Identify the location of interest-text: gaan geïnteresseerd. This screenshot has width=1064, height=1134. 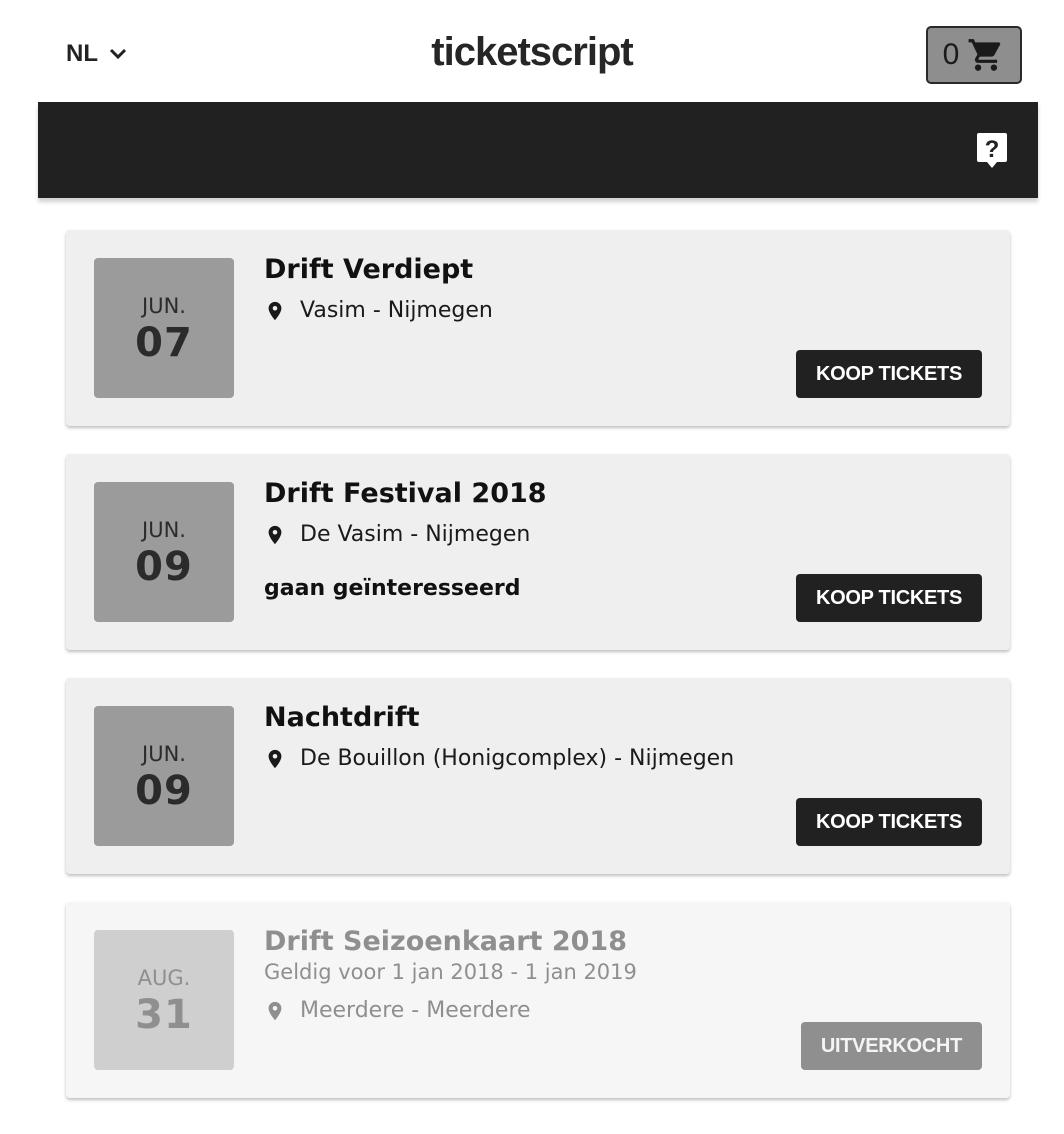
(392, 588).